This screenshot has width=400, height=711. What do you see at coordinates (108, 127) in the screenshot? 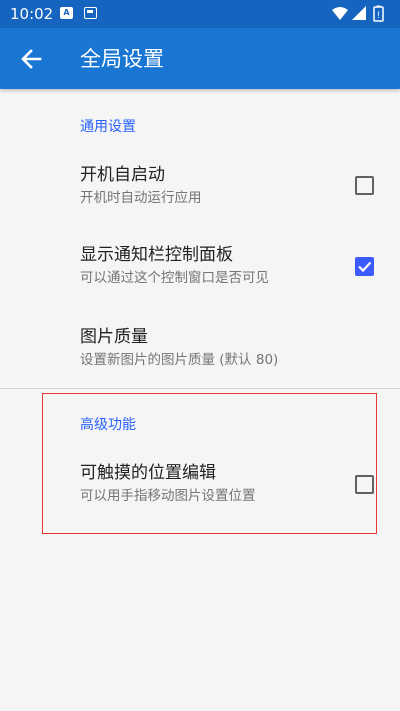
I see `section-header-general: 通用设置` at bounding box center [108, 127].